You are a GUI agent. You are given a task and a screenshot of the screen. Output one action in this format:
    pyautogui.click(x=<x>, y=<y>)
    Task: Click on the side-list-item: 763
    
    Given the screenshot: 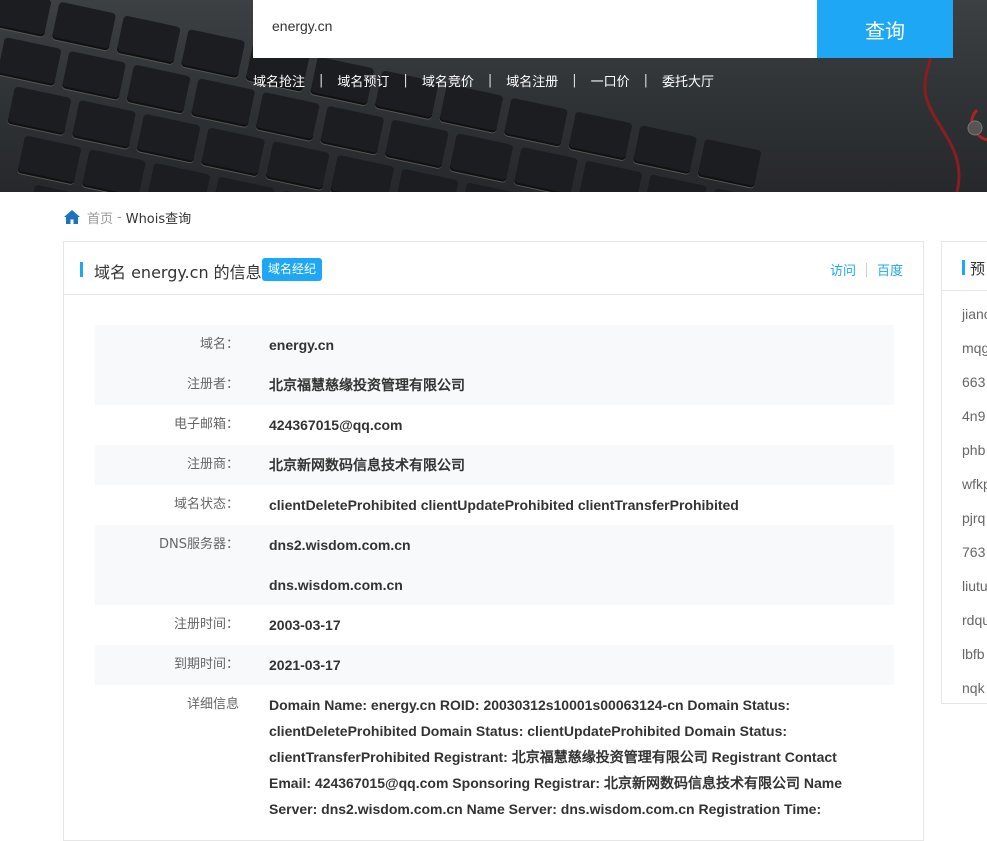 What is the action you would take?
    pyautogui.click(x=974, y=552)
    